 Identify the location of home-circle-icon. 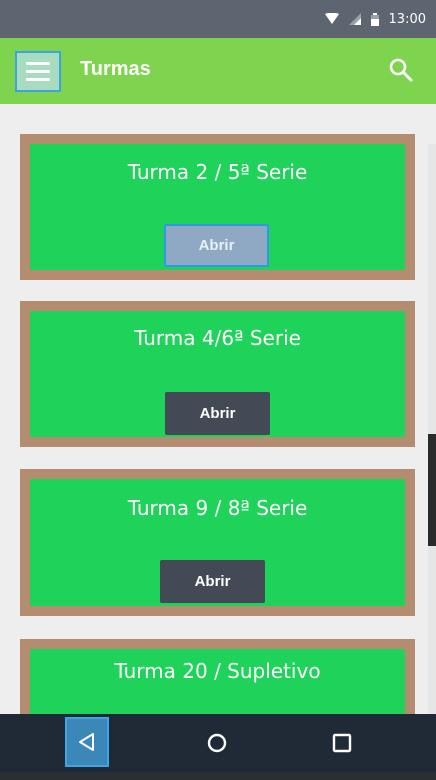
(217, 743).